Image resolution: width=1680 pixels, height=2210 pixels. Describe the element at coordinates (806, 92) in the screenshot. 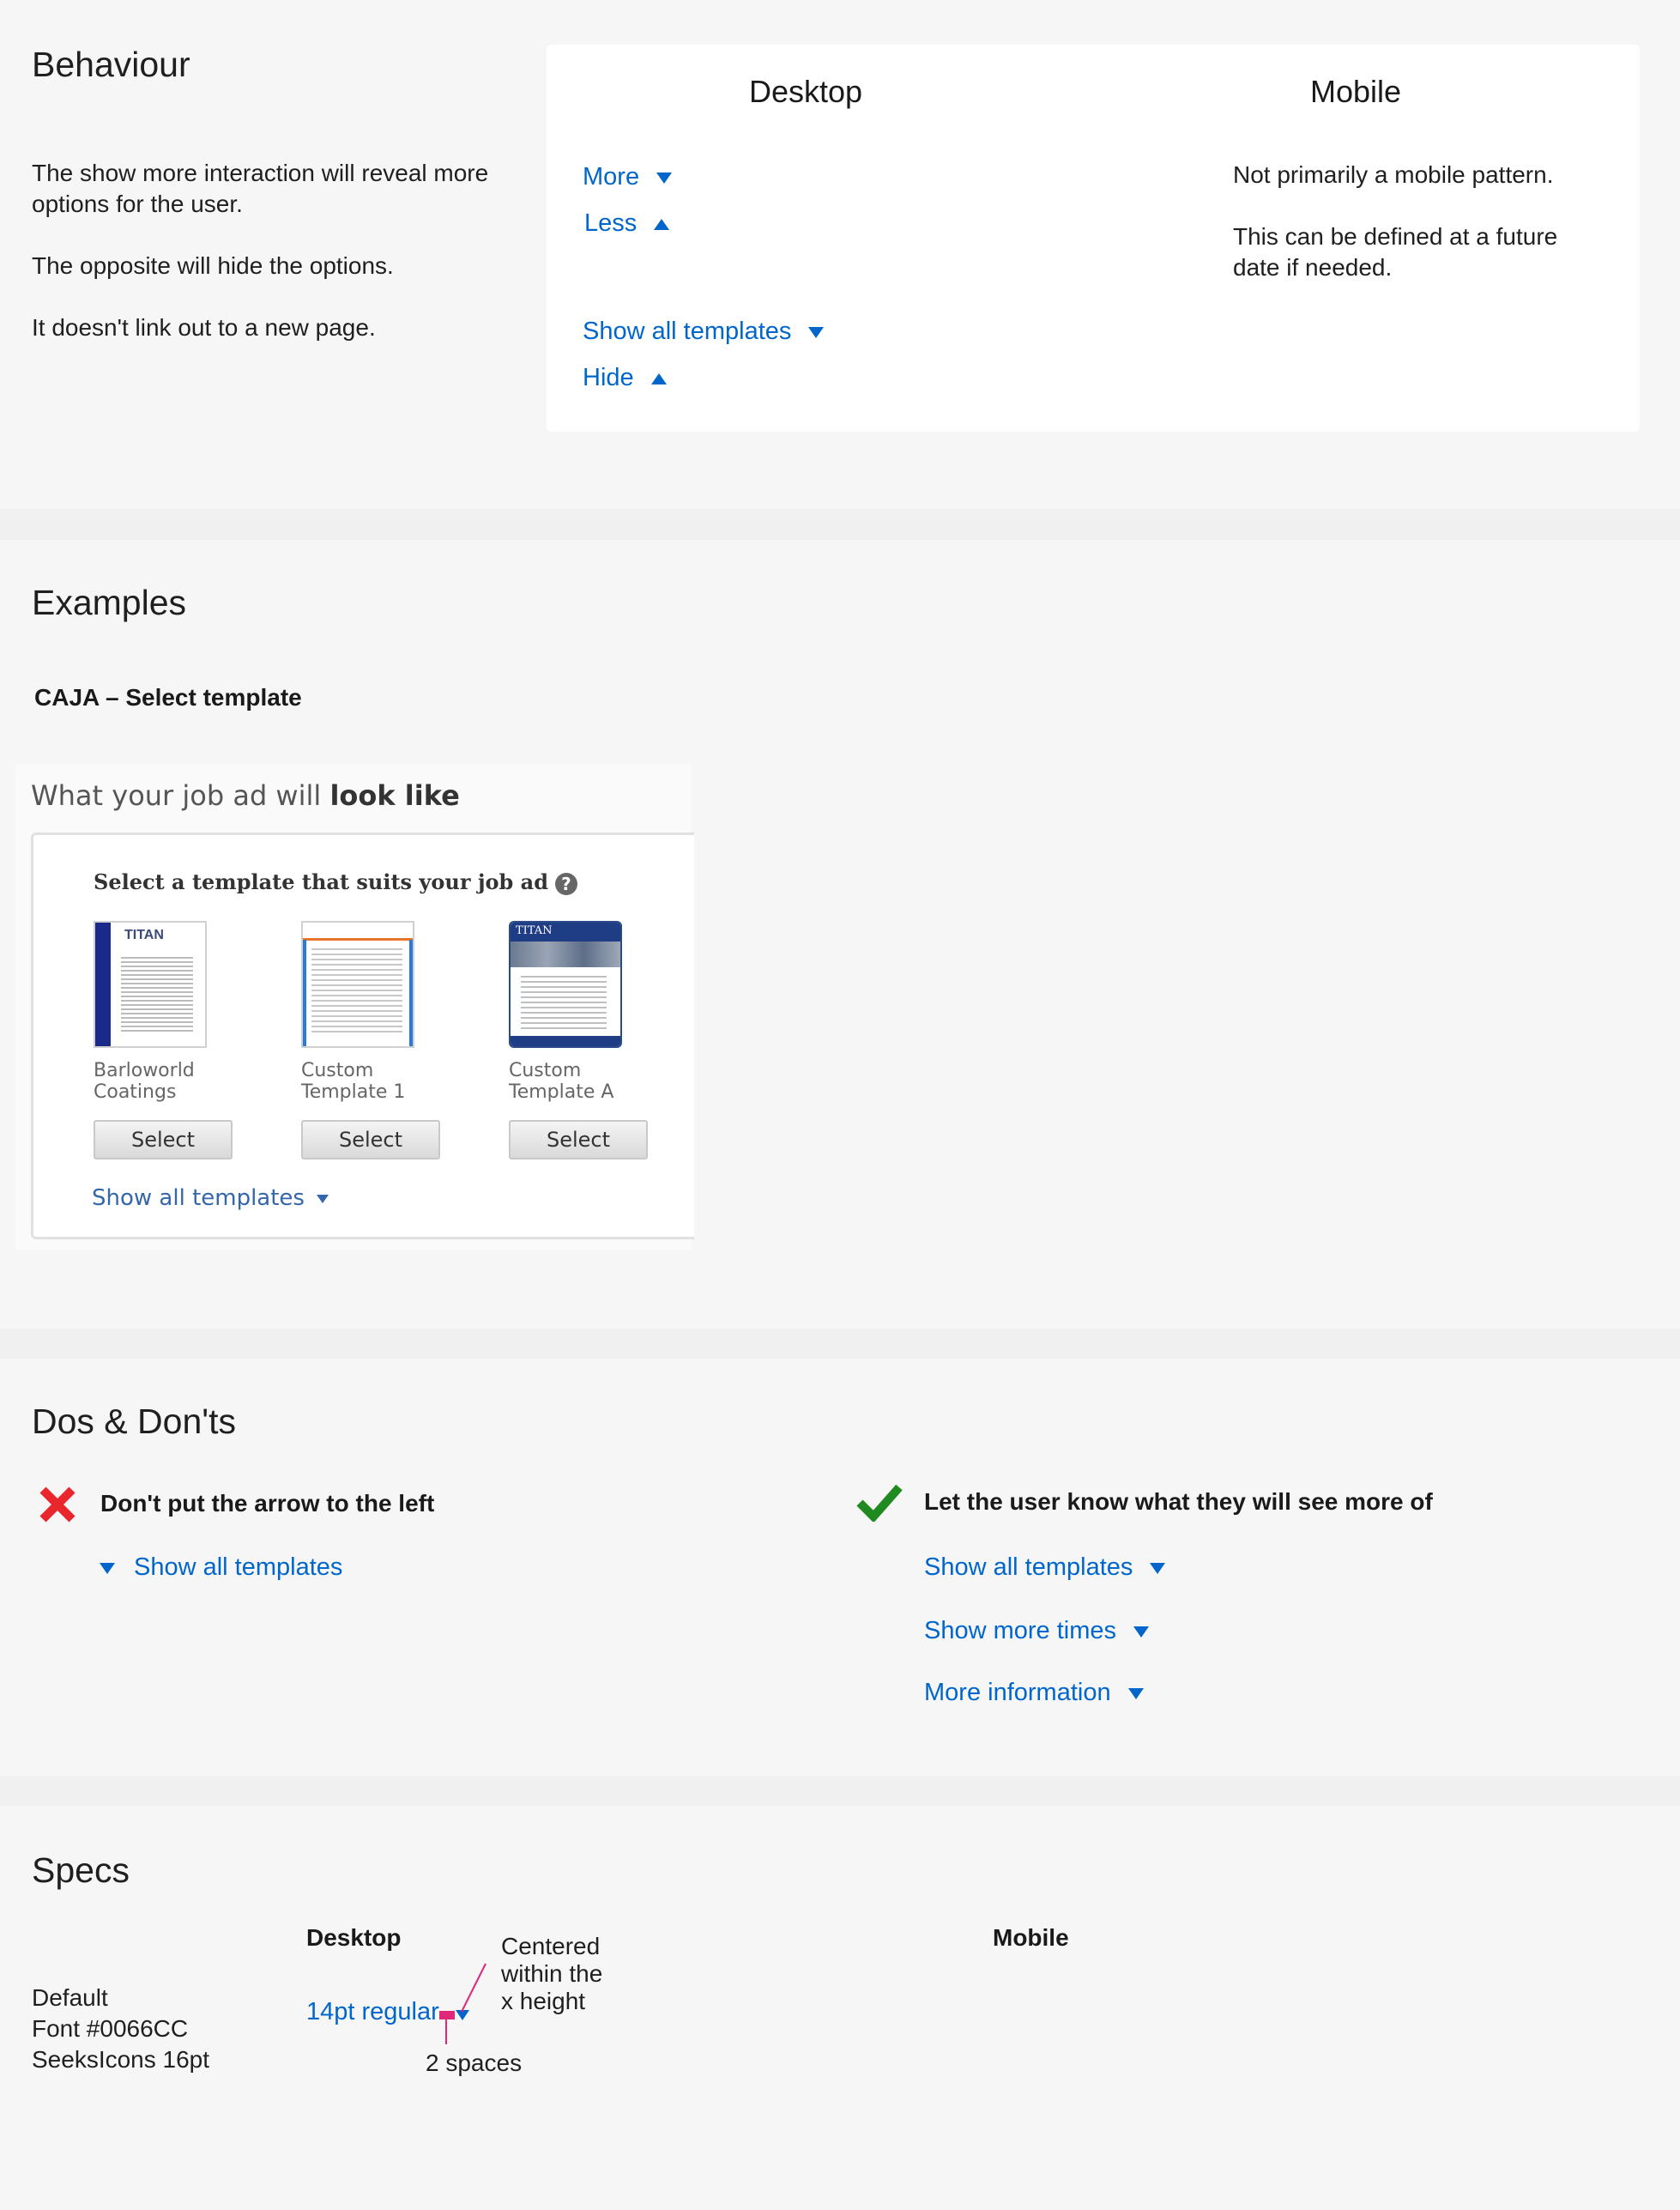

I see `desktop-header: Desktop` at that location.